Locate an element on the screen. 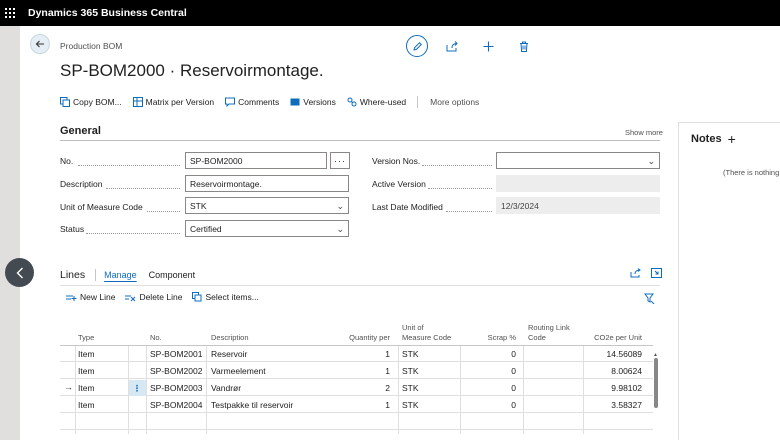  col-co2e: CO2e per Unit is located at coordinates (611, 338).